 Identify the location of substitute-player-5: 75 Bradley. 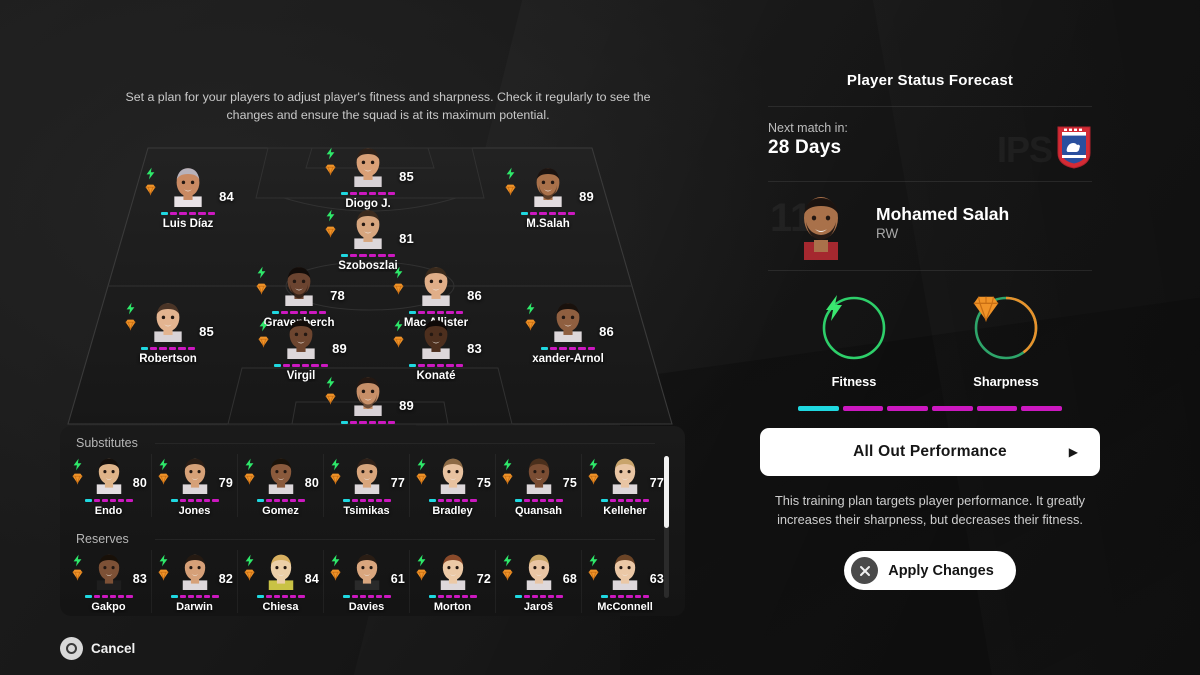
(453, 485).